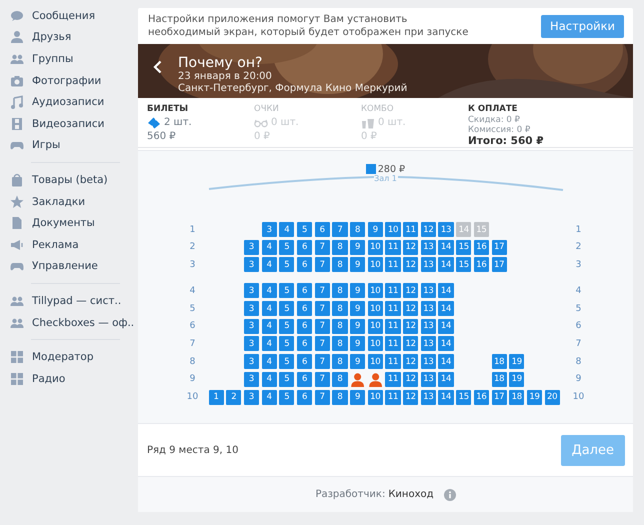 Image resolution: width=644 pixels, height=525 pixels. What do you see at coordinates (69, 267) in the screenshot?
I see `sidebar-item: Управление` at bounding box center [69, 267].